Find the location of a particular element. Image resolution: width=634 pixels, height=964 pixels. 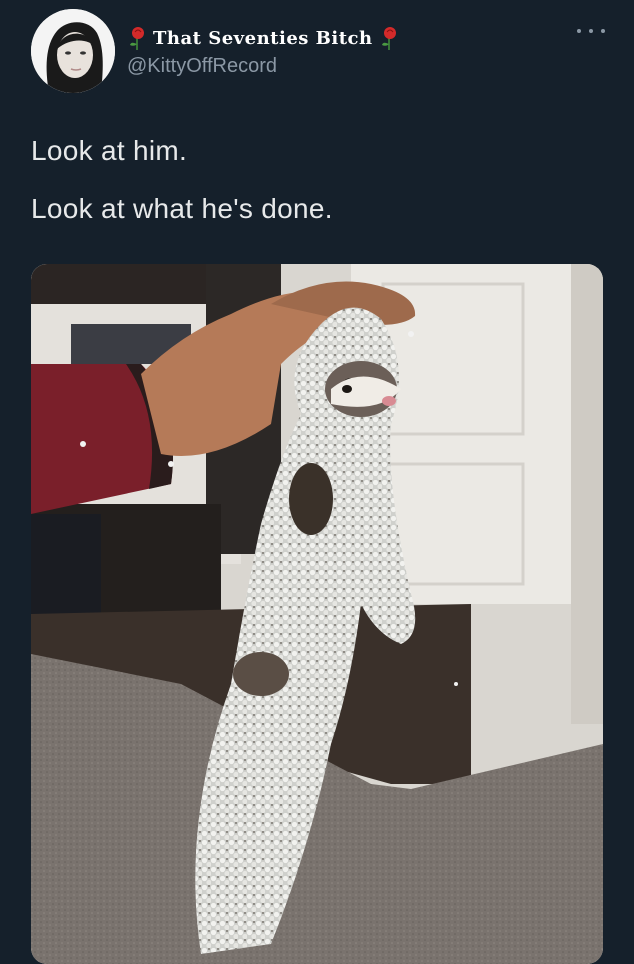

display-name-row: That Seventies Bitch is located at coordinates (263, 38).